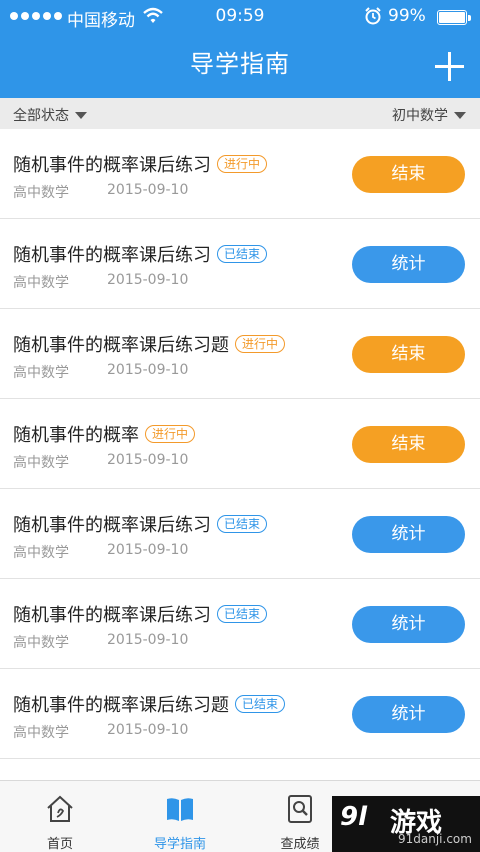 The width and height of the screenshot is (480, 852). I want to click on tab-guide-label: 导学指南, so click(179, 844).